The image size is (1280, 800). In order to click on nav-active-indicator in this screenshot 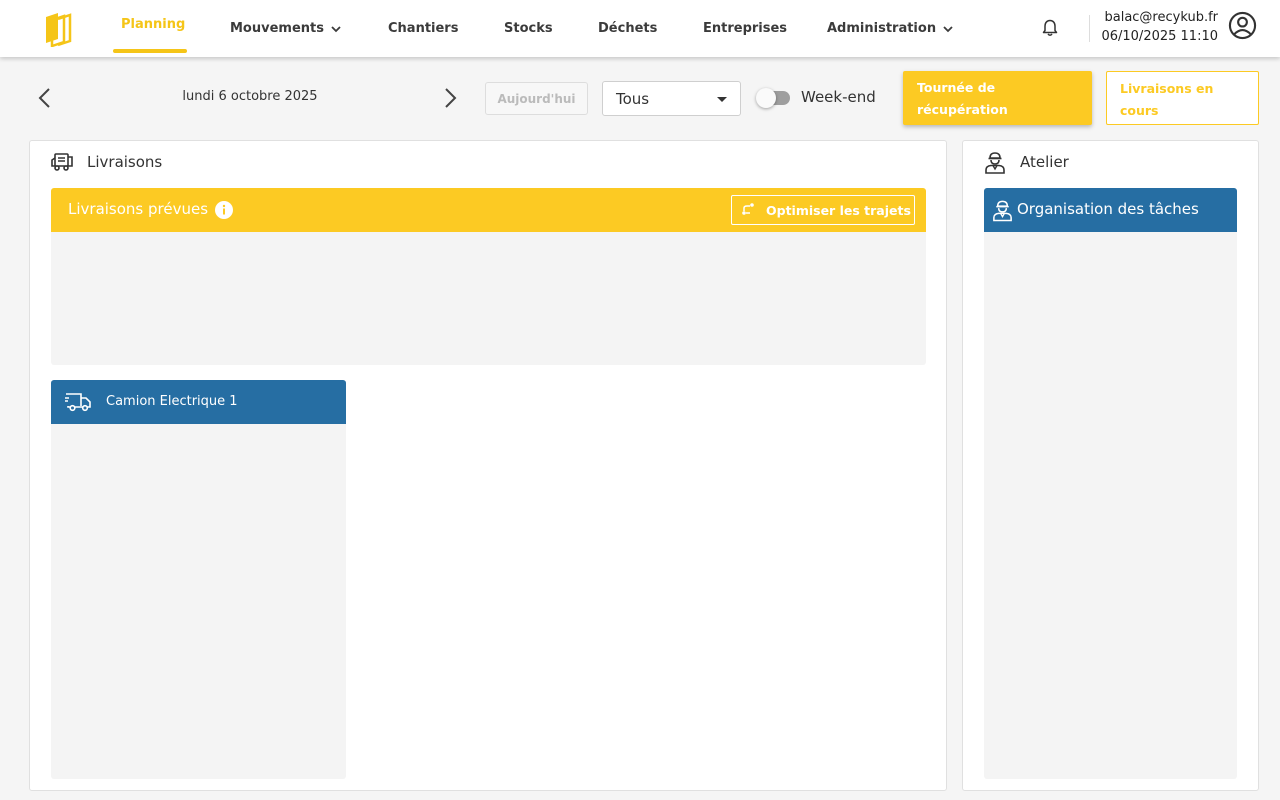, I will do `click(150, 51)`.